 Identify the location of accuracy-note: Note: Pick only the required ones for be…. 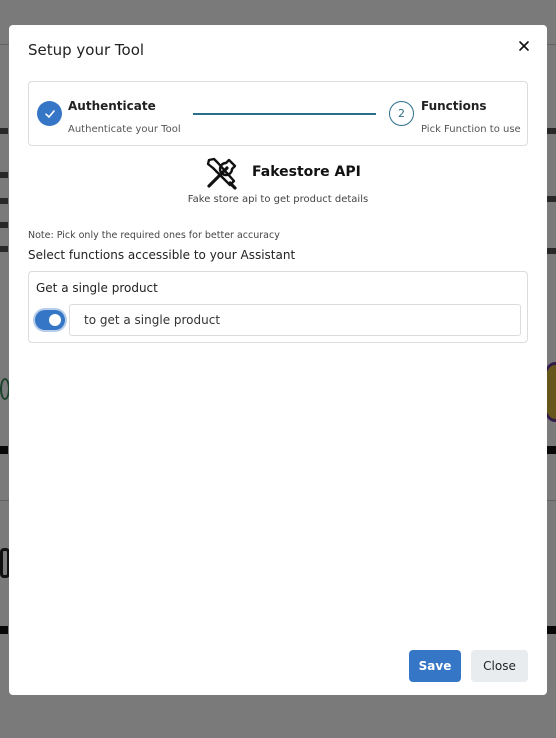
(154, 235).